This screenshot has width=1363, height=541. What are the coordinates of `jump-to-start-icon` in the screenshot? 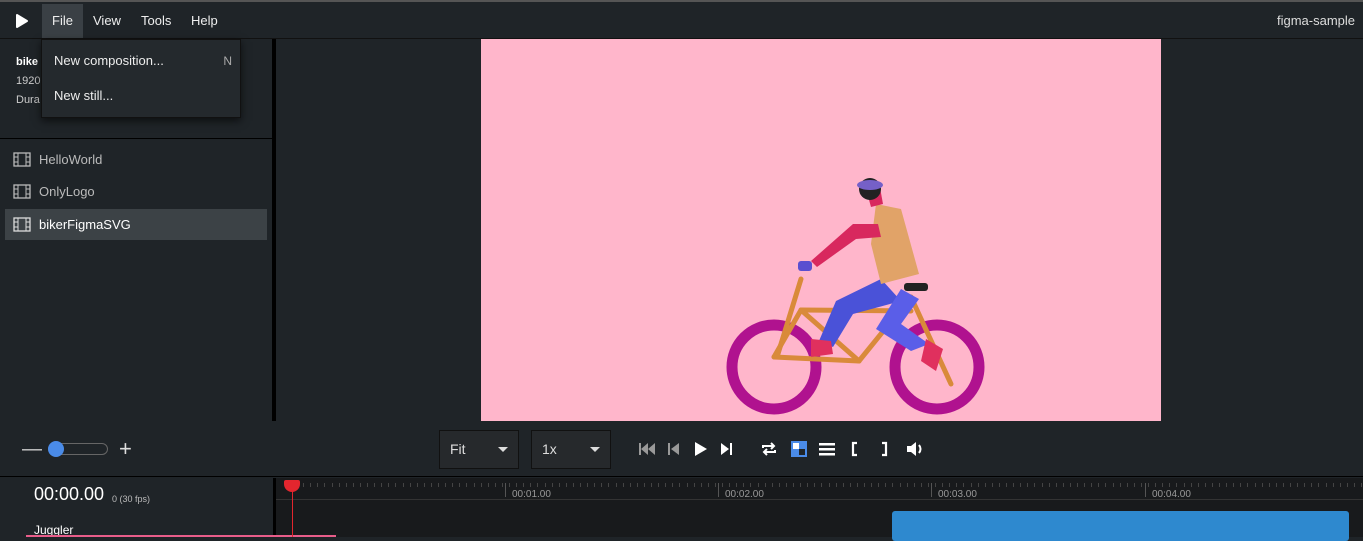 It's located at (647, 449).